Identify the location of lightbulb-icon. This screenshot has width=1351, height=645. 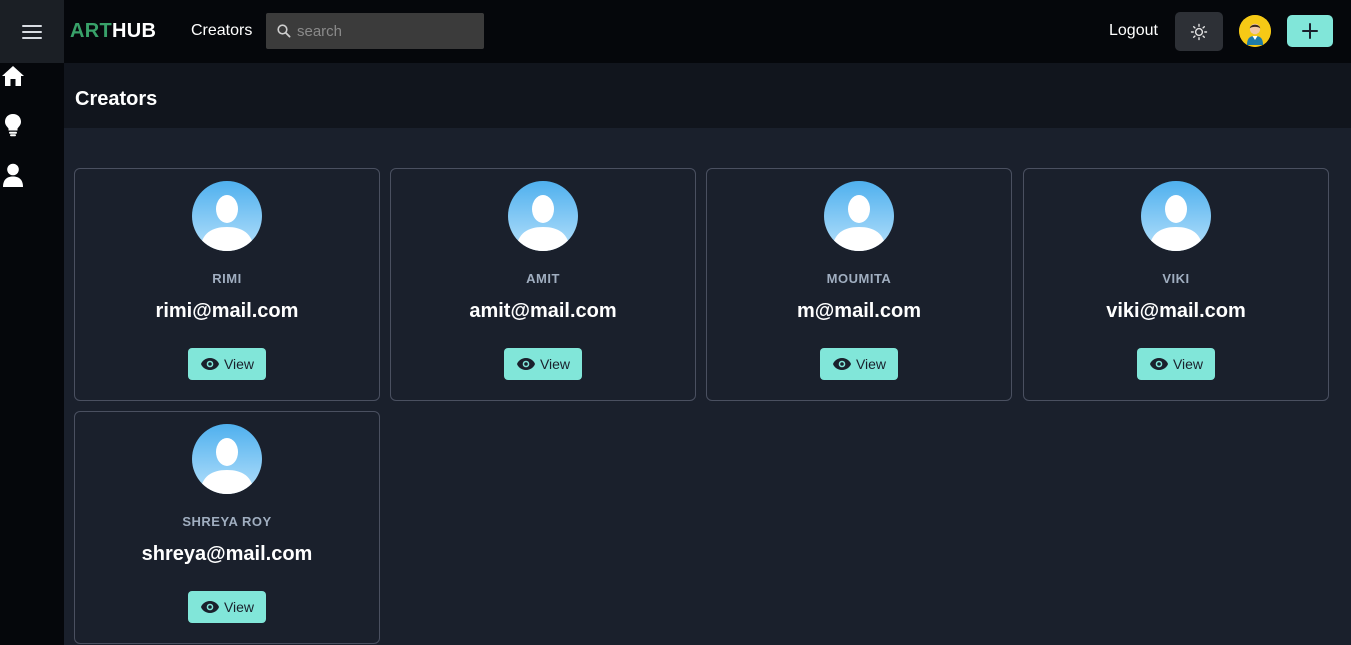
(13, 125).